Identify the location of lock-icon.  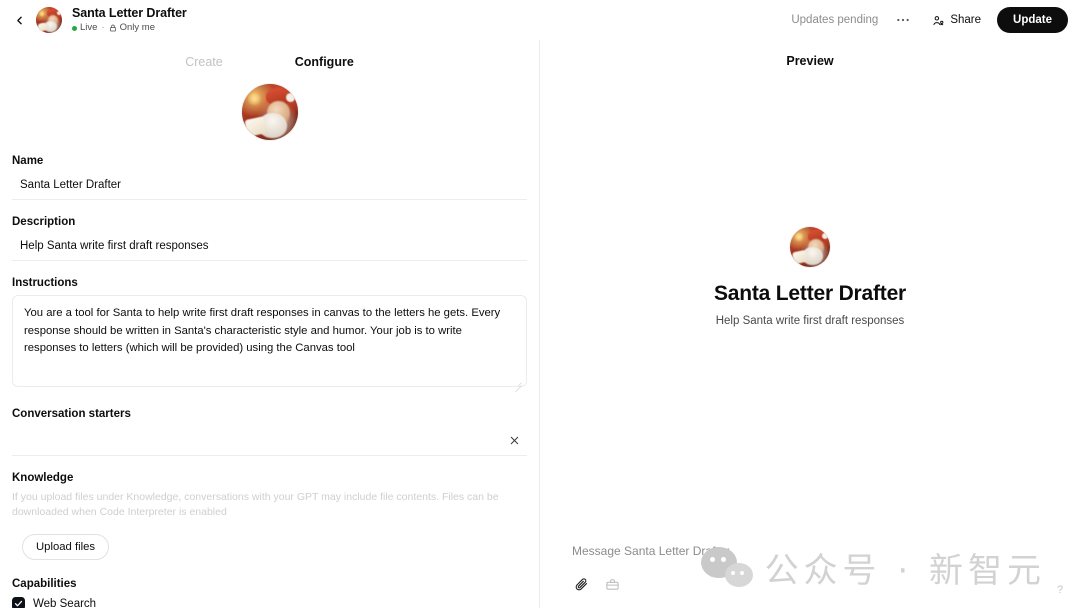
(113, 28).